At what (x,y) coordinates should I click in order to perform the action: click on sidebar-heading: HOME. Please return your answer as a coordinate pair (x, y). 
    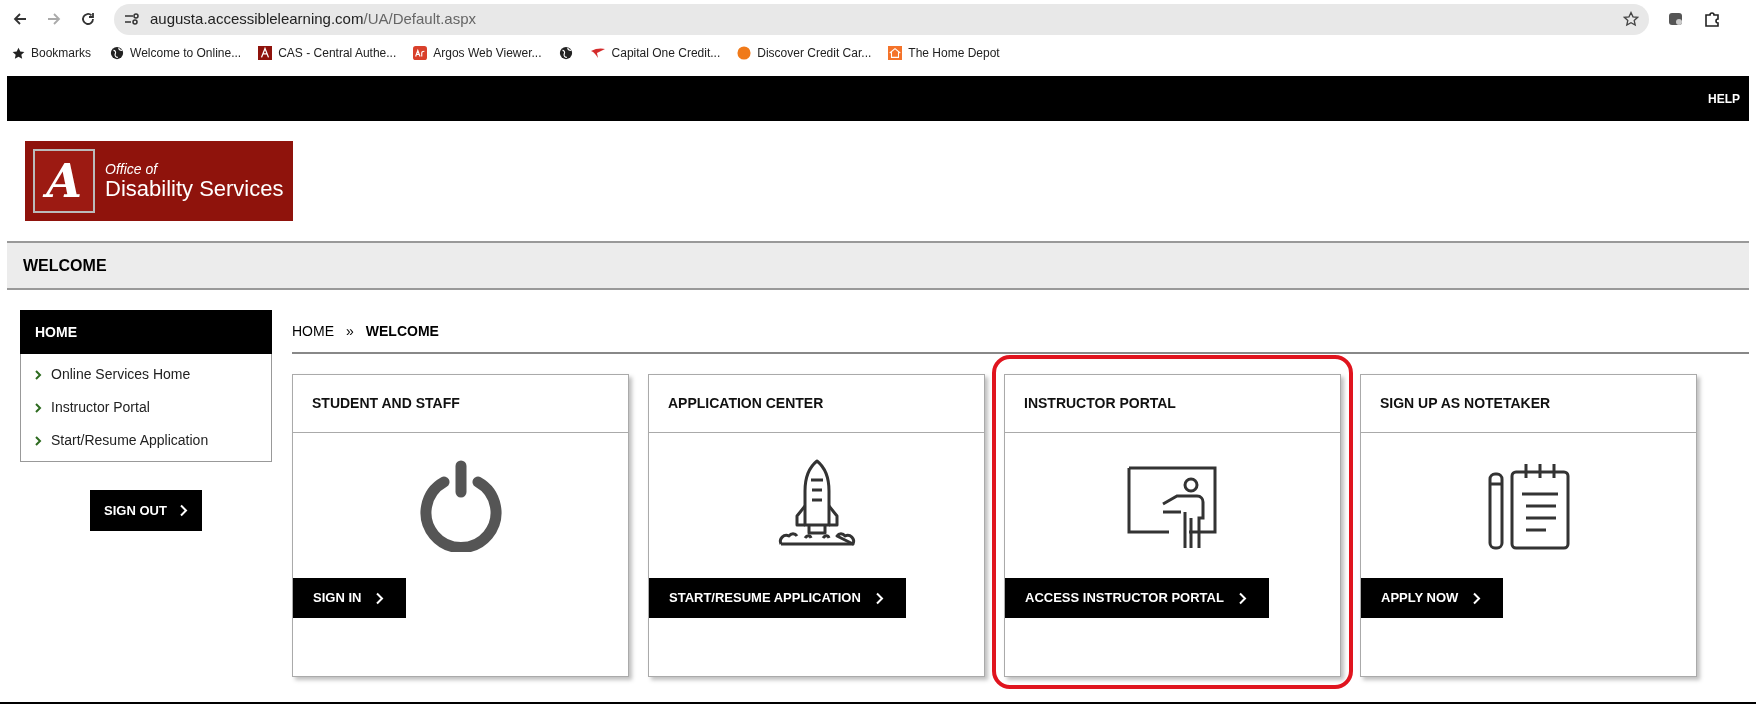
    Looking at the image, I should click on (56, 332).